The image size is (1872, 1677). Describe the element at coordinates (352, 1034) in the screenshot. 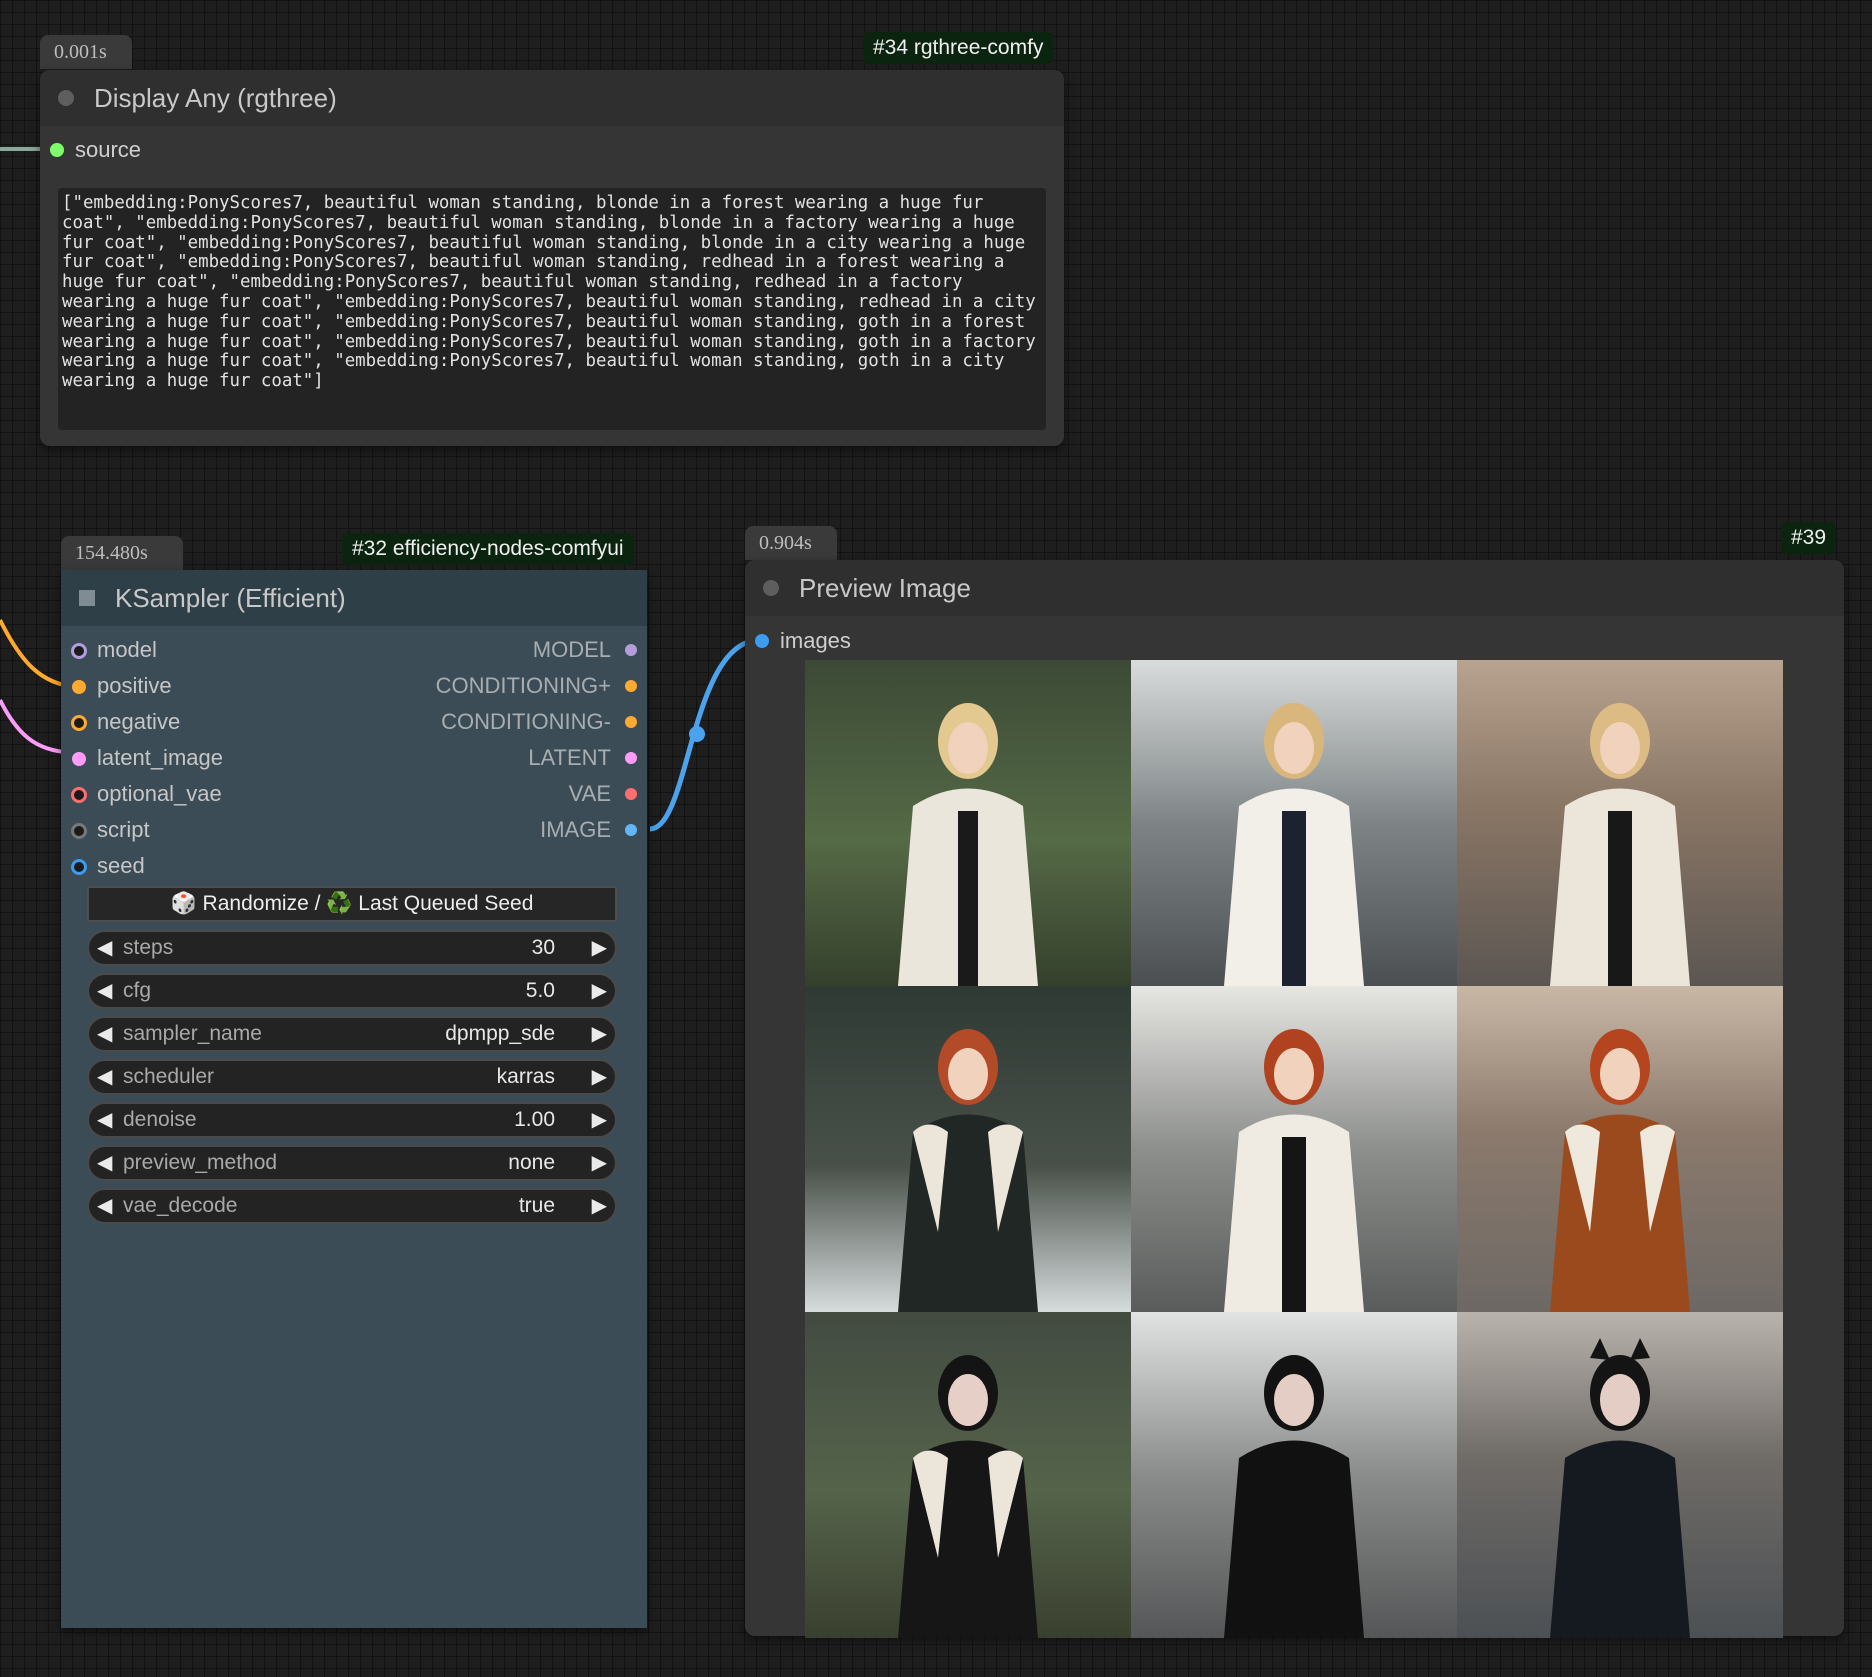

I see `sampler-name-widget: ◀ sampler_name dpmpp_sde ▶` at that location.